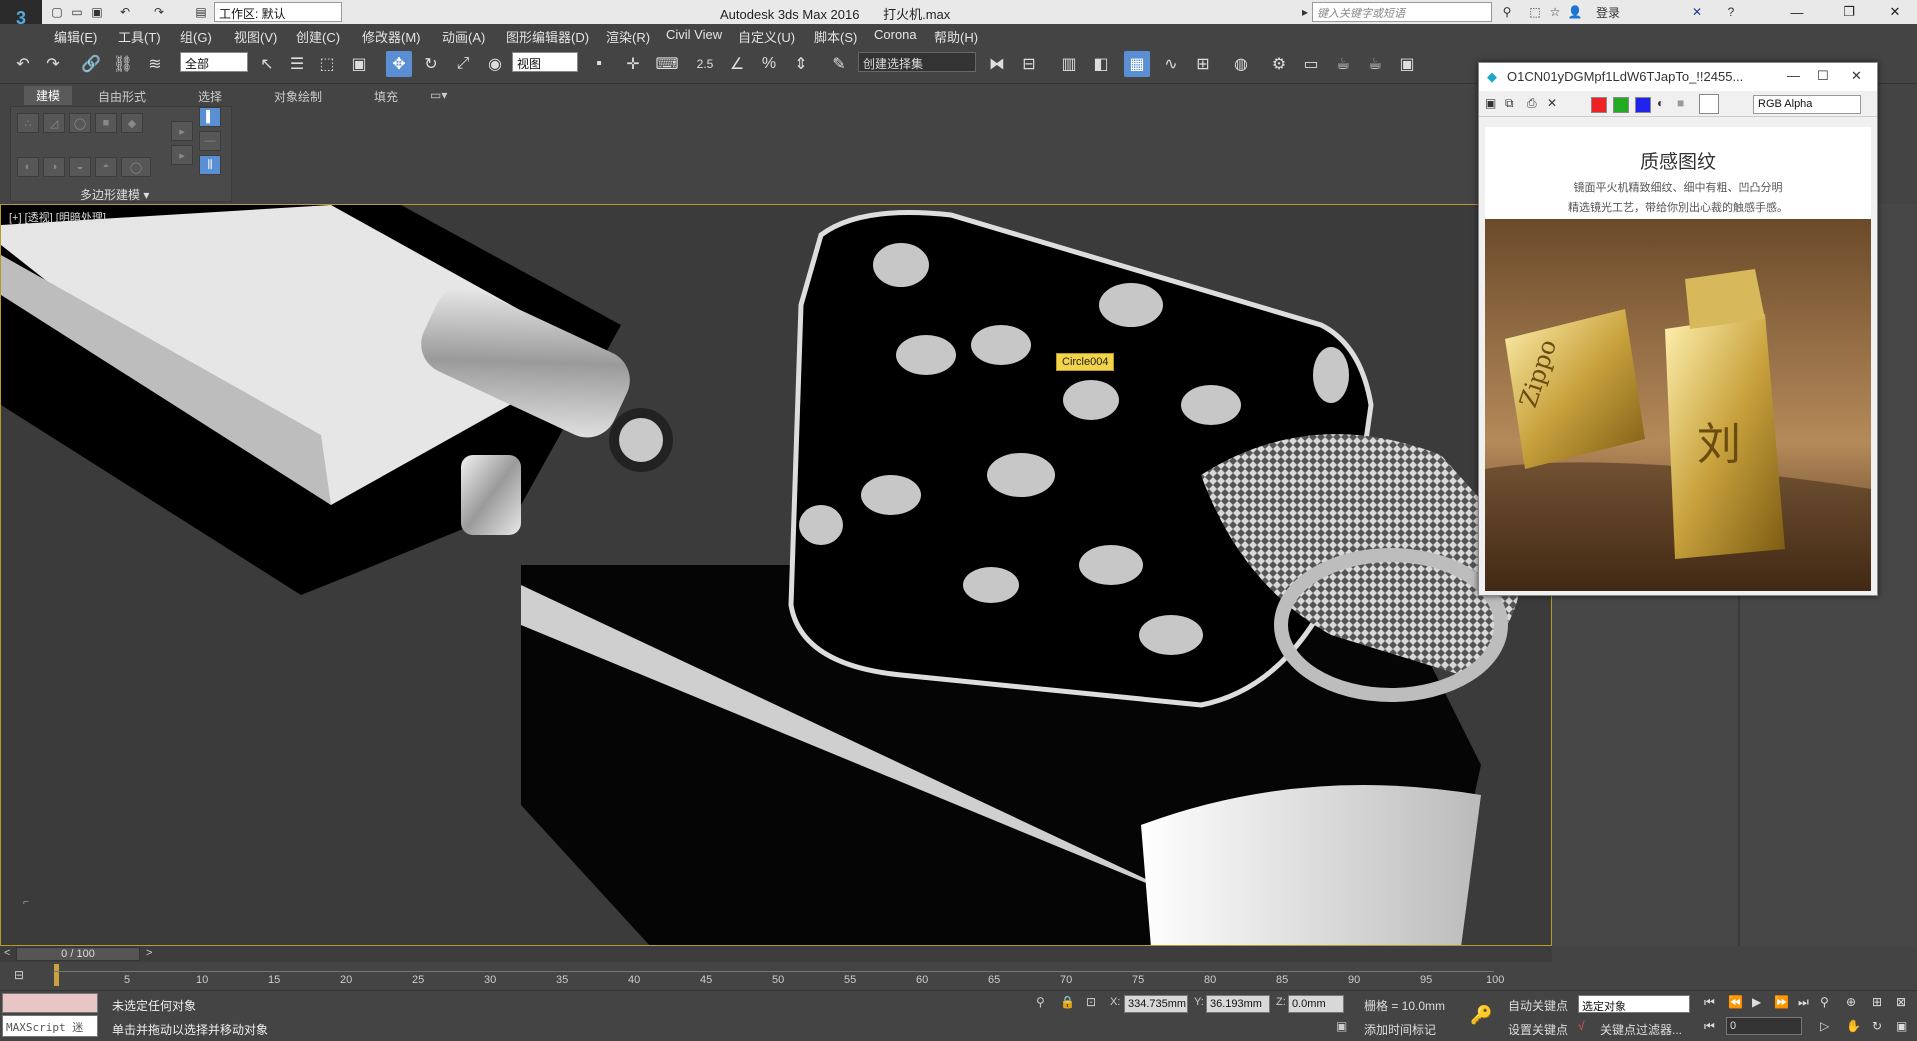  Describe the element at coordinates (956, 36) in the screenshot. I see `menu-help: 帮助(H)` at that location.